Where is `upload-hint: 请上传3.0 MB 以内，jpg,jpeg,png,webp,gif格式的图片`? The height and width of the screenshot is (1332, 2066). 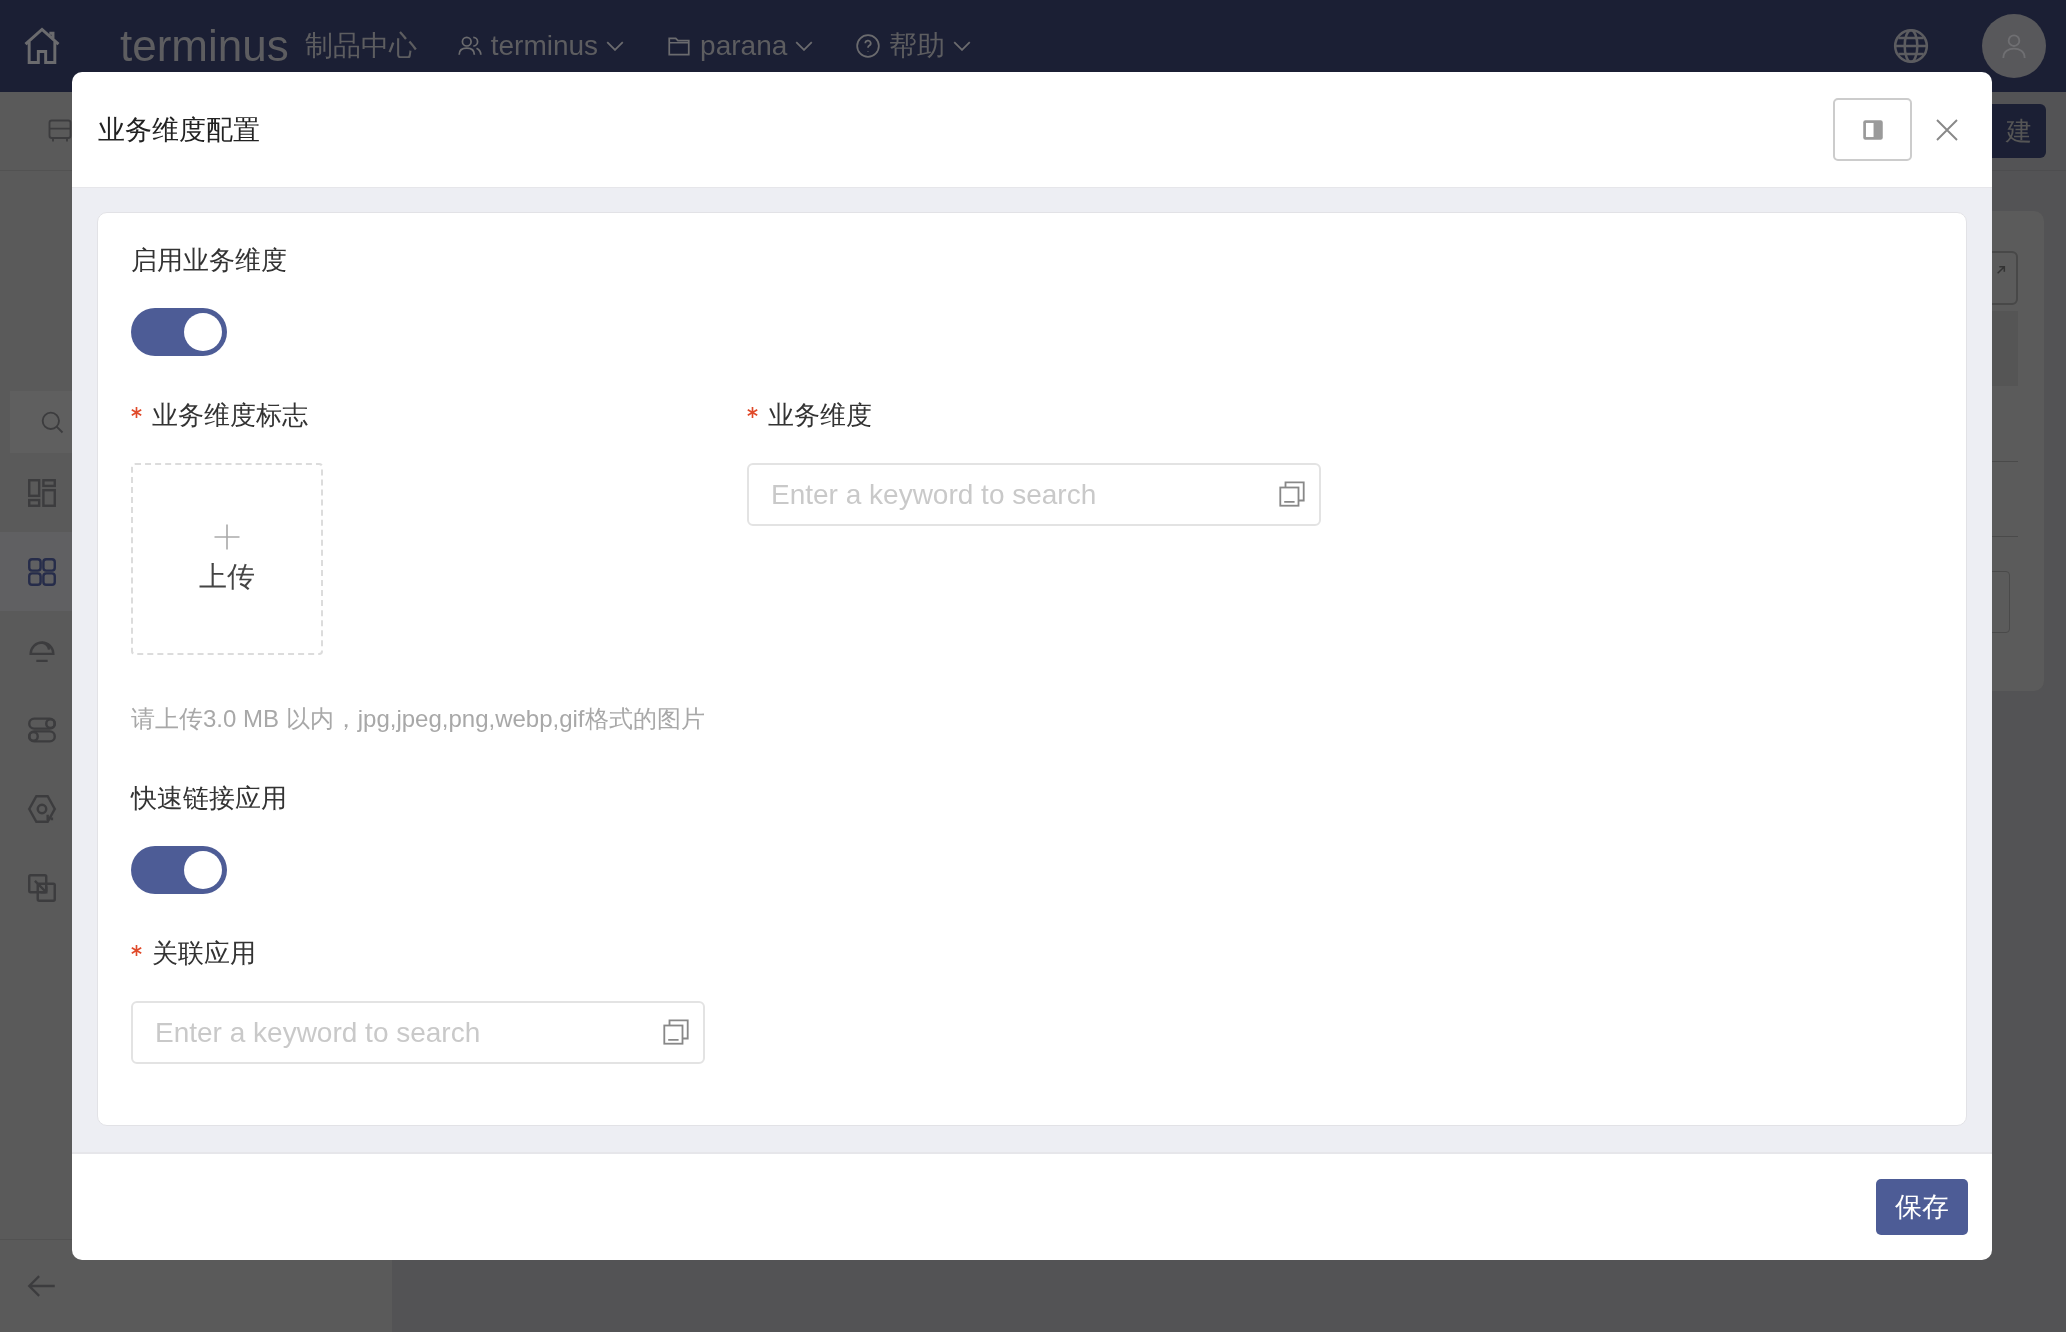
upload-hint: 请上传3.0 MB 以内，jpg,jpeg,png,webp,gif格式的图片 is located at coordinates (418, 719).